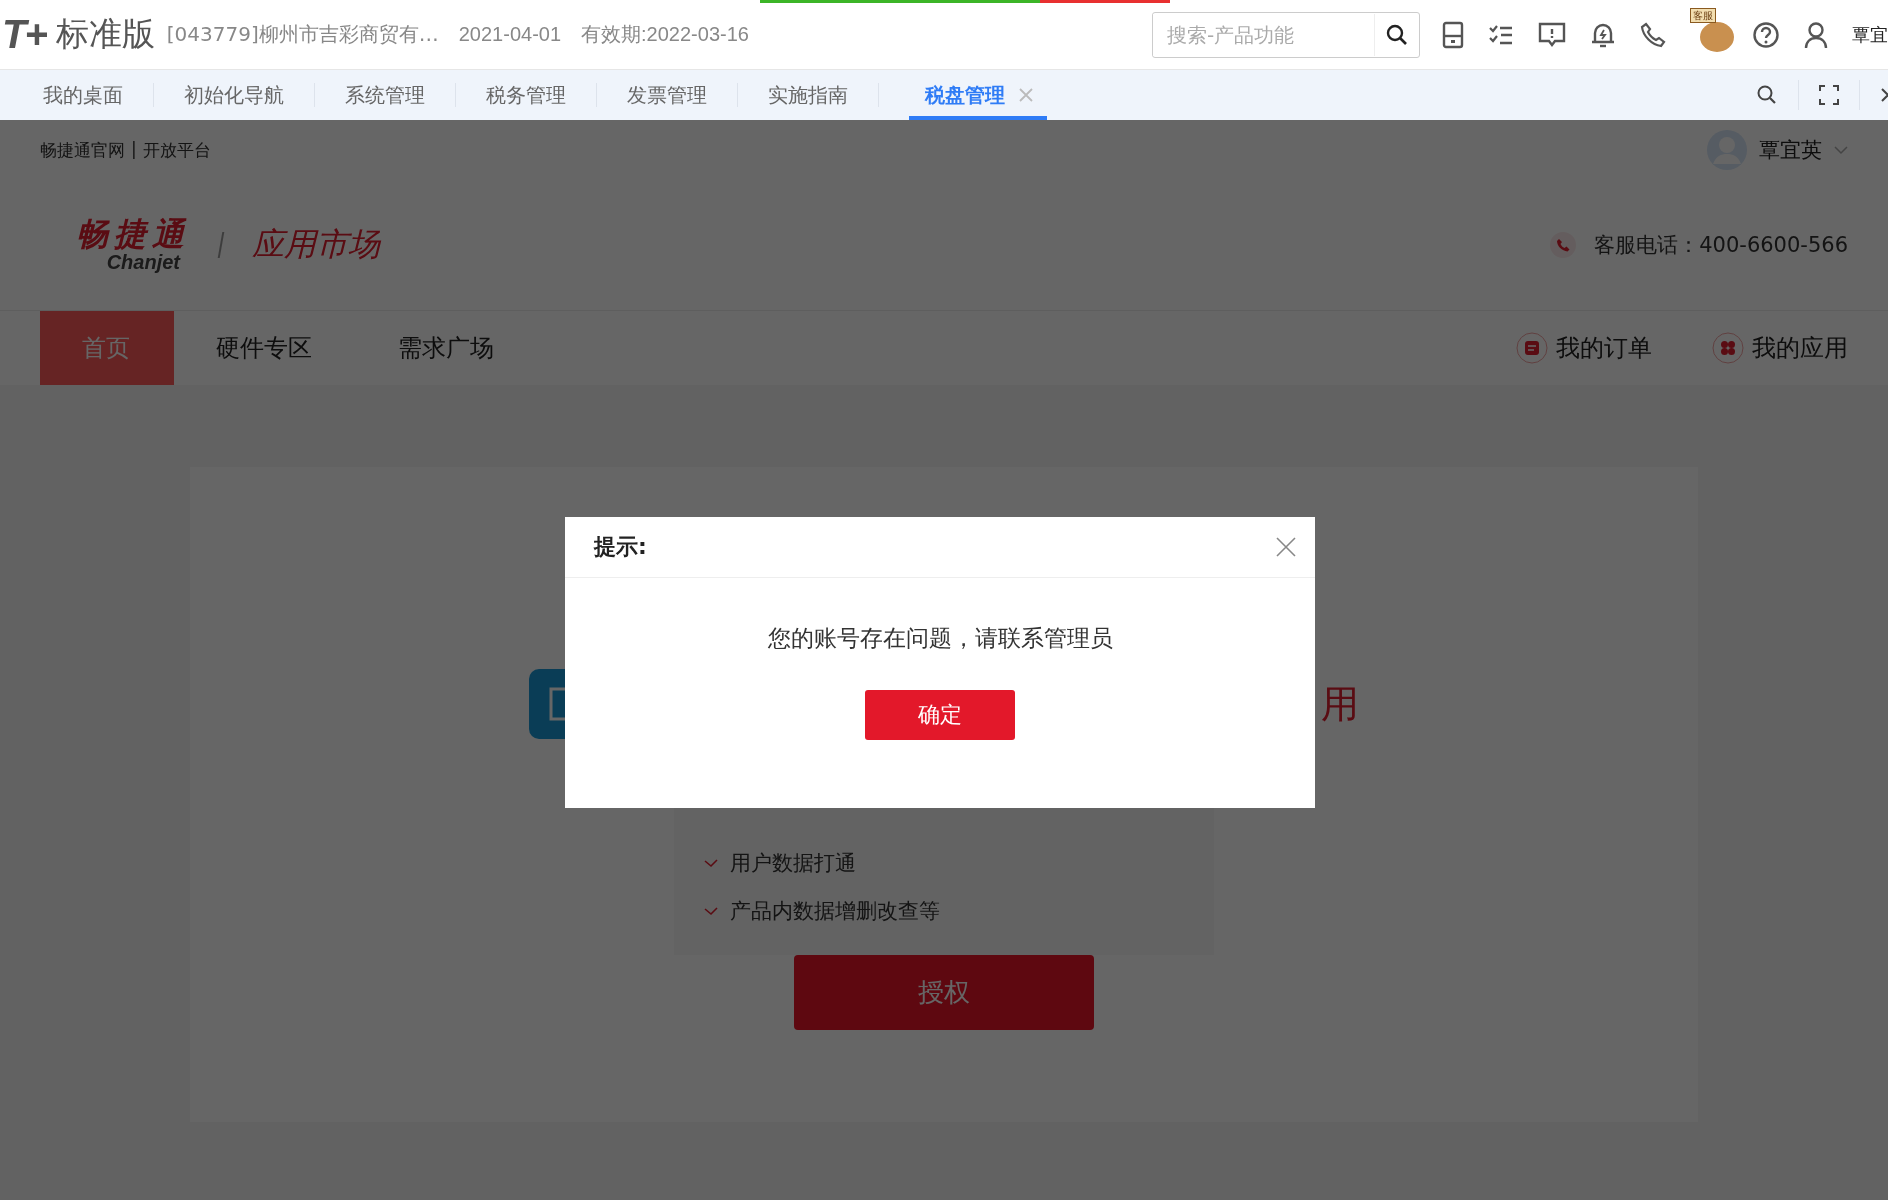  I want to click on website-link: 畅捷通官网, so click(82, 150).